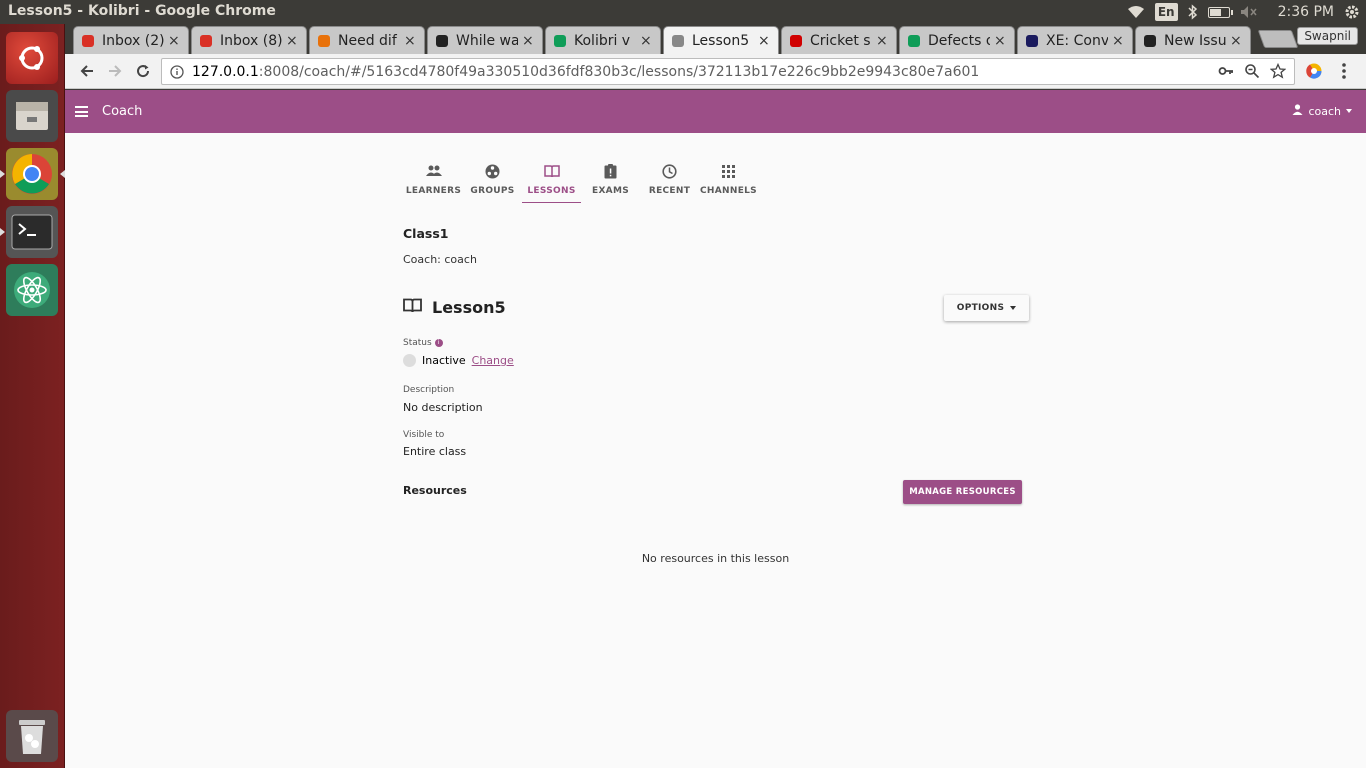  What do you see at coordinates (32, 174) in the screenshot?
I see `chrome-icon` at bounding box center [32, 174].